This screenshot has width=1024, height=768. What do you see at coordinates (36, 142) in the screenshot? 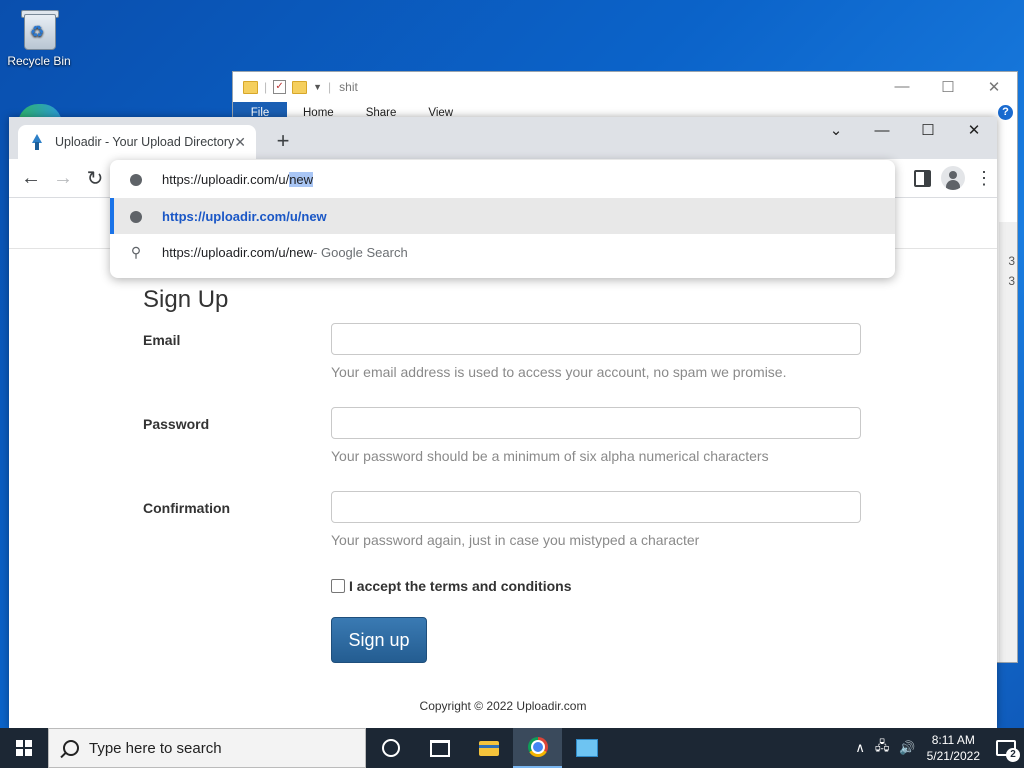
I see `uploadir-favicon` at bounding box center [36, 142].